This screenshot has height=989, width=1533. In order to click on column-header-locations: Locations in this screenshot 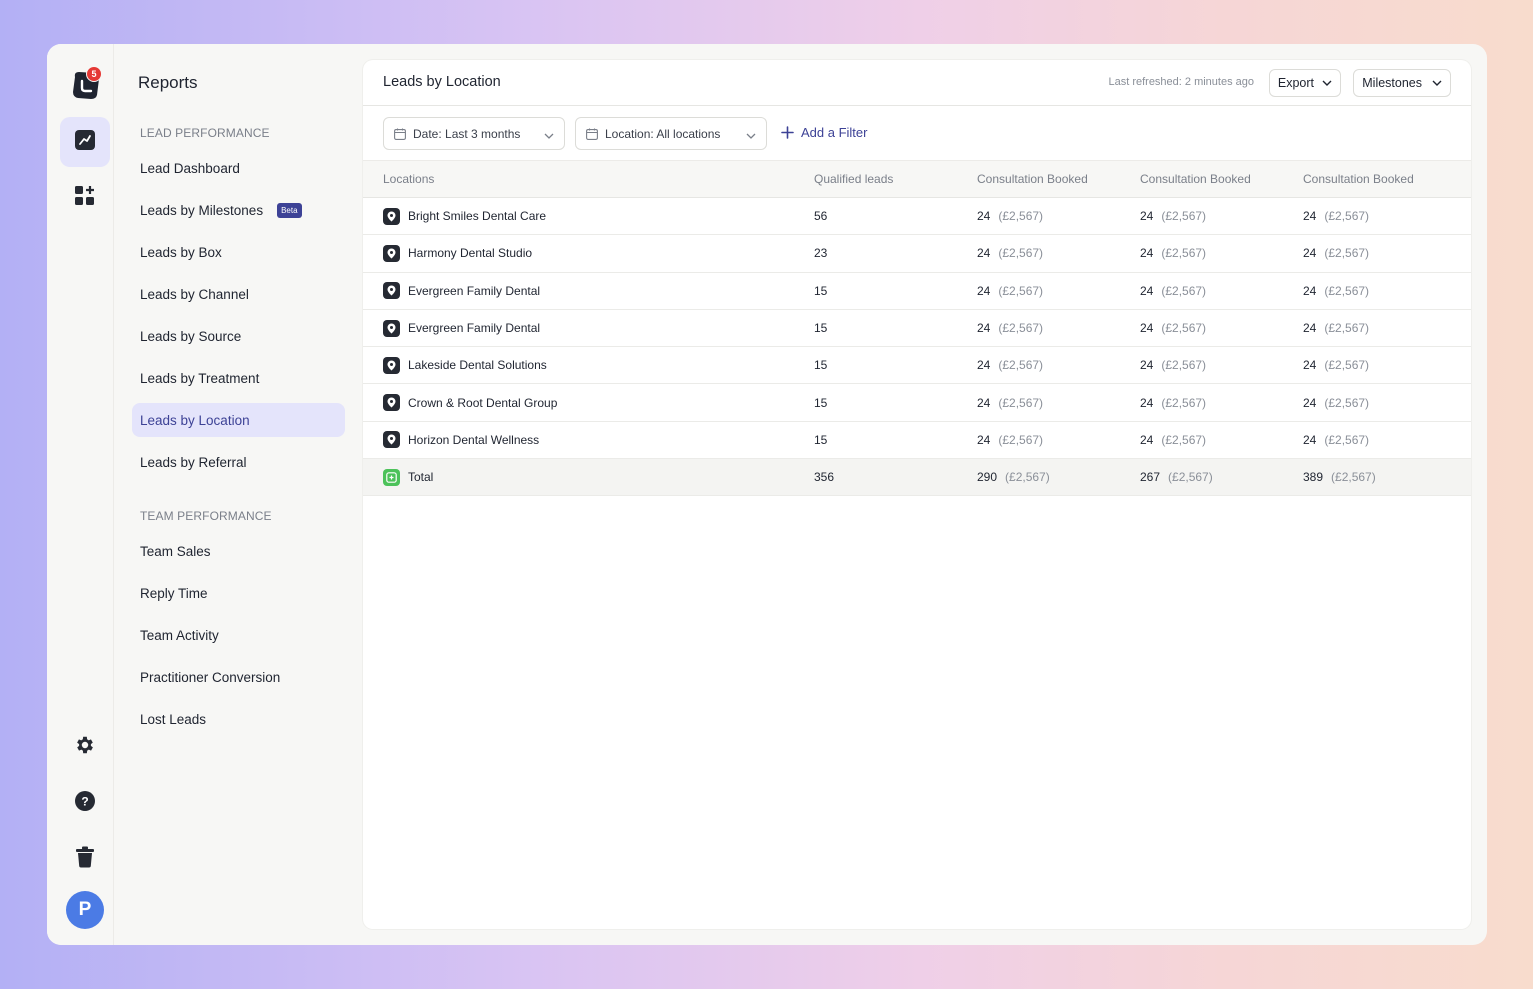, I will do `click(588, 179)`.